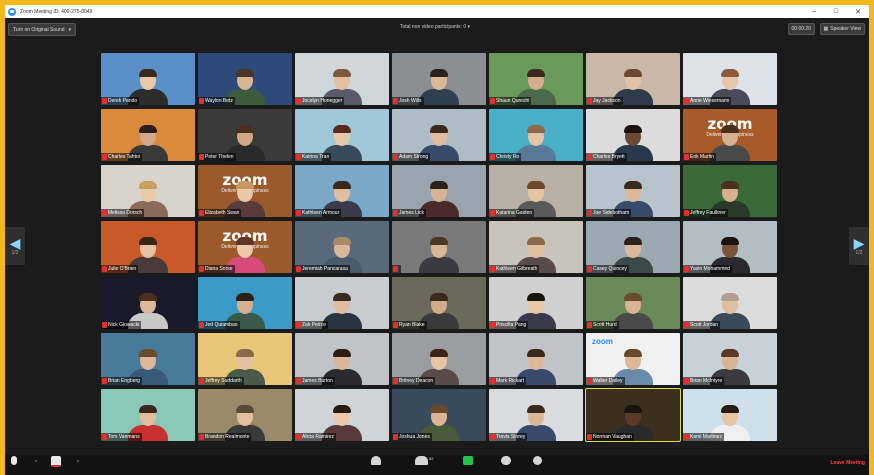  What do you see at coordinates (124, 381) in the screenshot?
I see `participant-name: Brian Engberg` at bounding box center [124, 381].